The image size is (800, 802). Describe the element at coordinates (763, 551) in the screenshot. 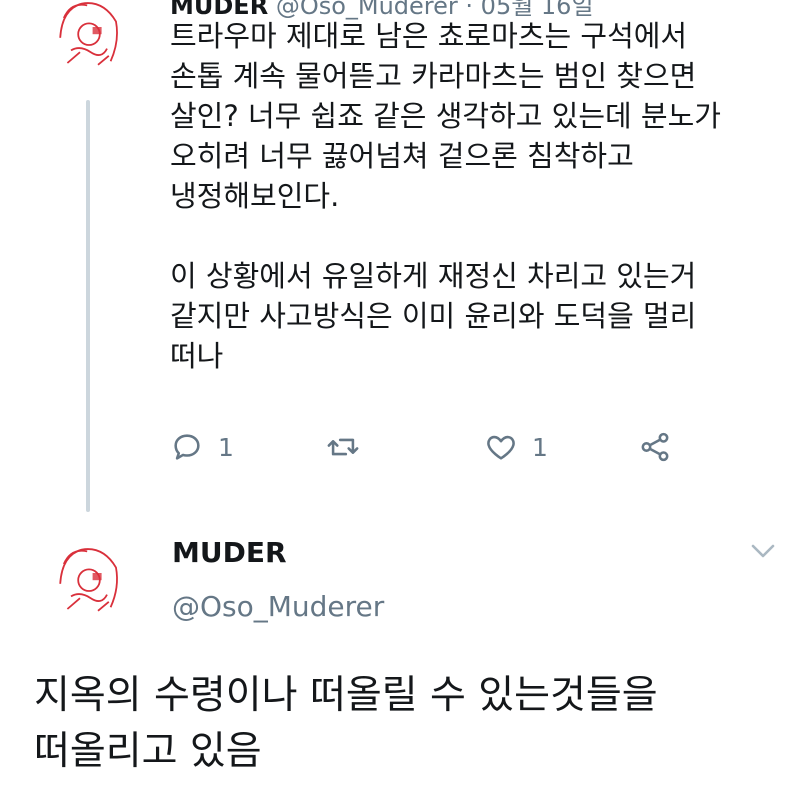

I see `chevron-down-icon` at that location.